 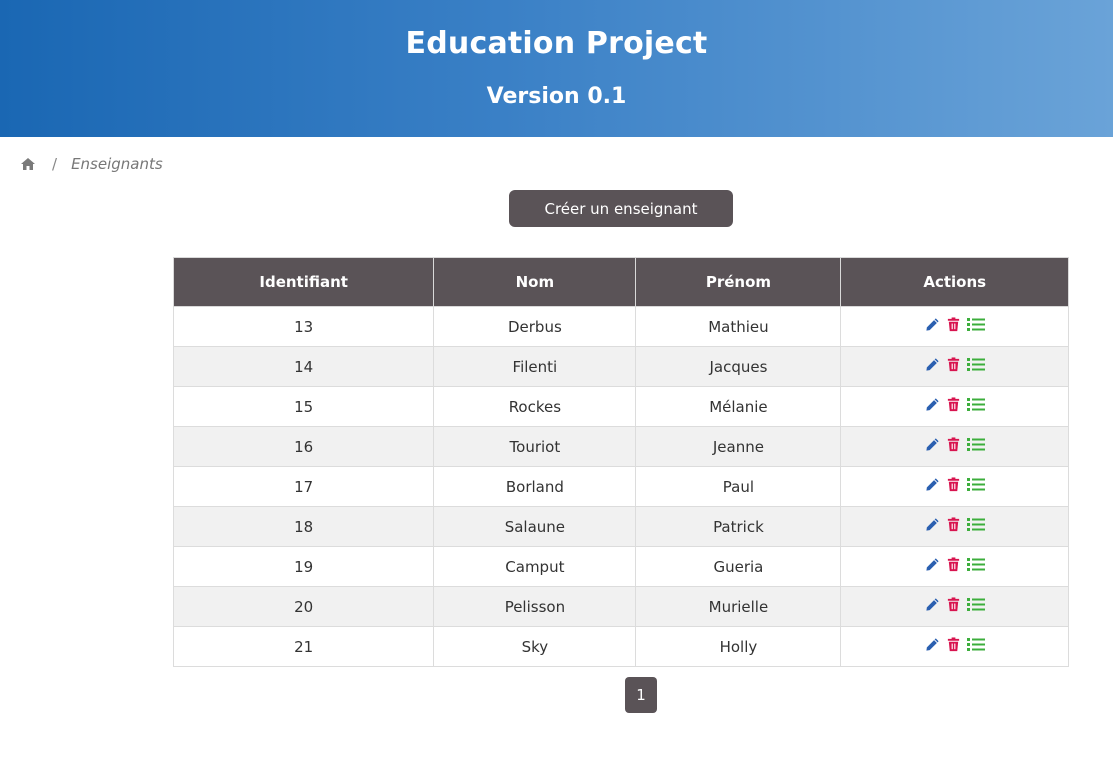 What do you see at coordinates (556, 43) in the screenshot?
I see `app-title: Education Project` at bounding box center [556, 43].